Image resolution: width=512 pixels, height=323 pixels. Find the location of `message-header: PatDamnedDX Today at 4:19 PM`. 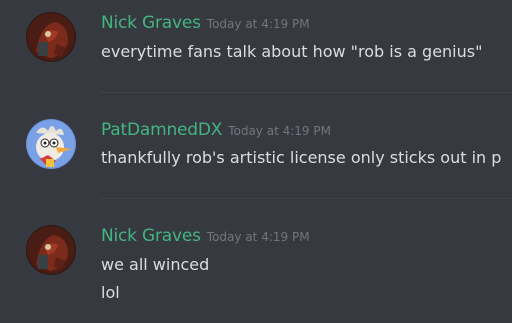

message-header: PatDamnedDX Today at 4:19 PM is located at coordinates (216, 130).